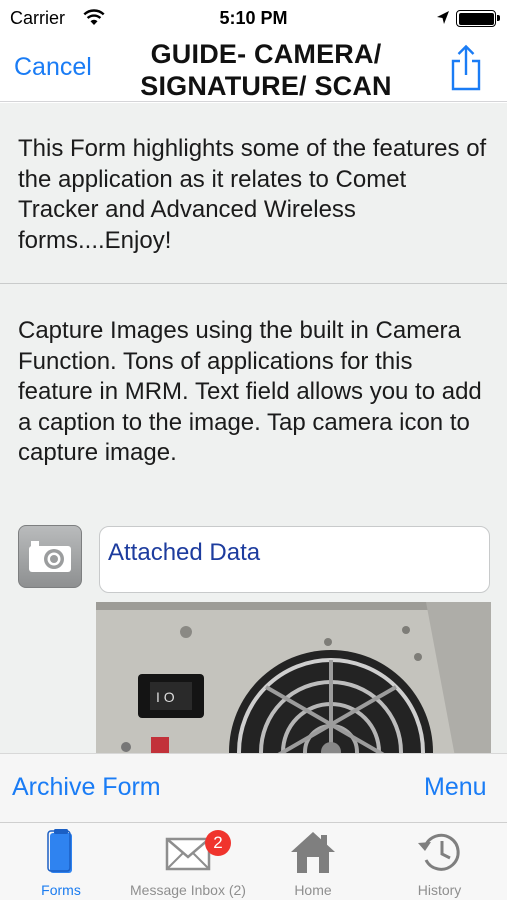  I want to click on unread-badge: 2, so click(218, 843).